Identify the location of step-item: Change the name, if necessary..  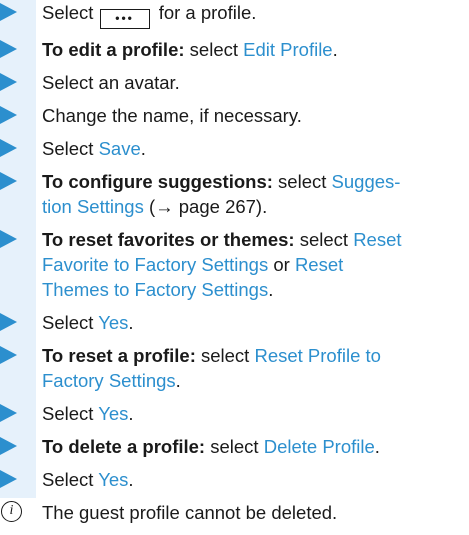
(234, 115).